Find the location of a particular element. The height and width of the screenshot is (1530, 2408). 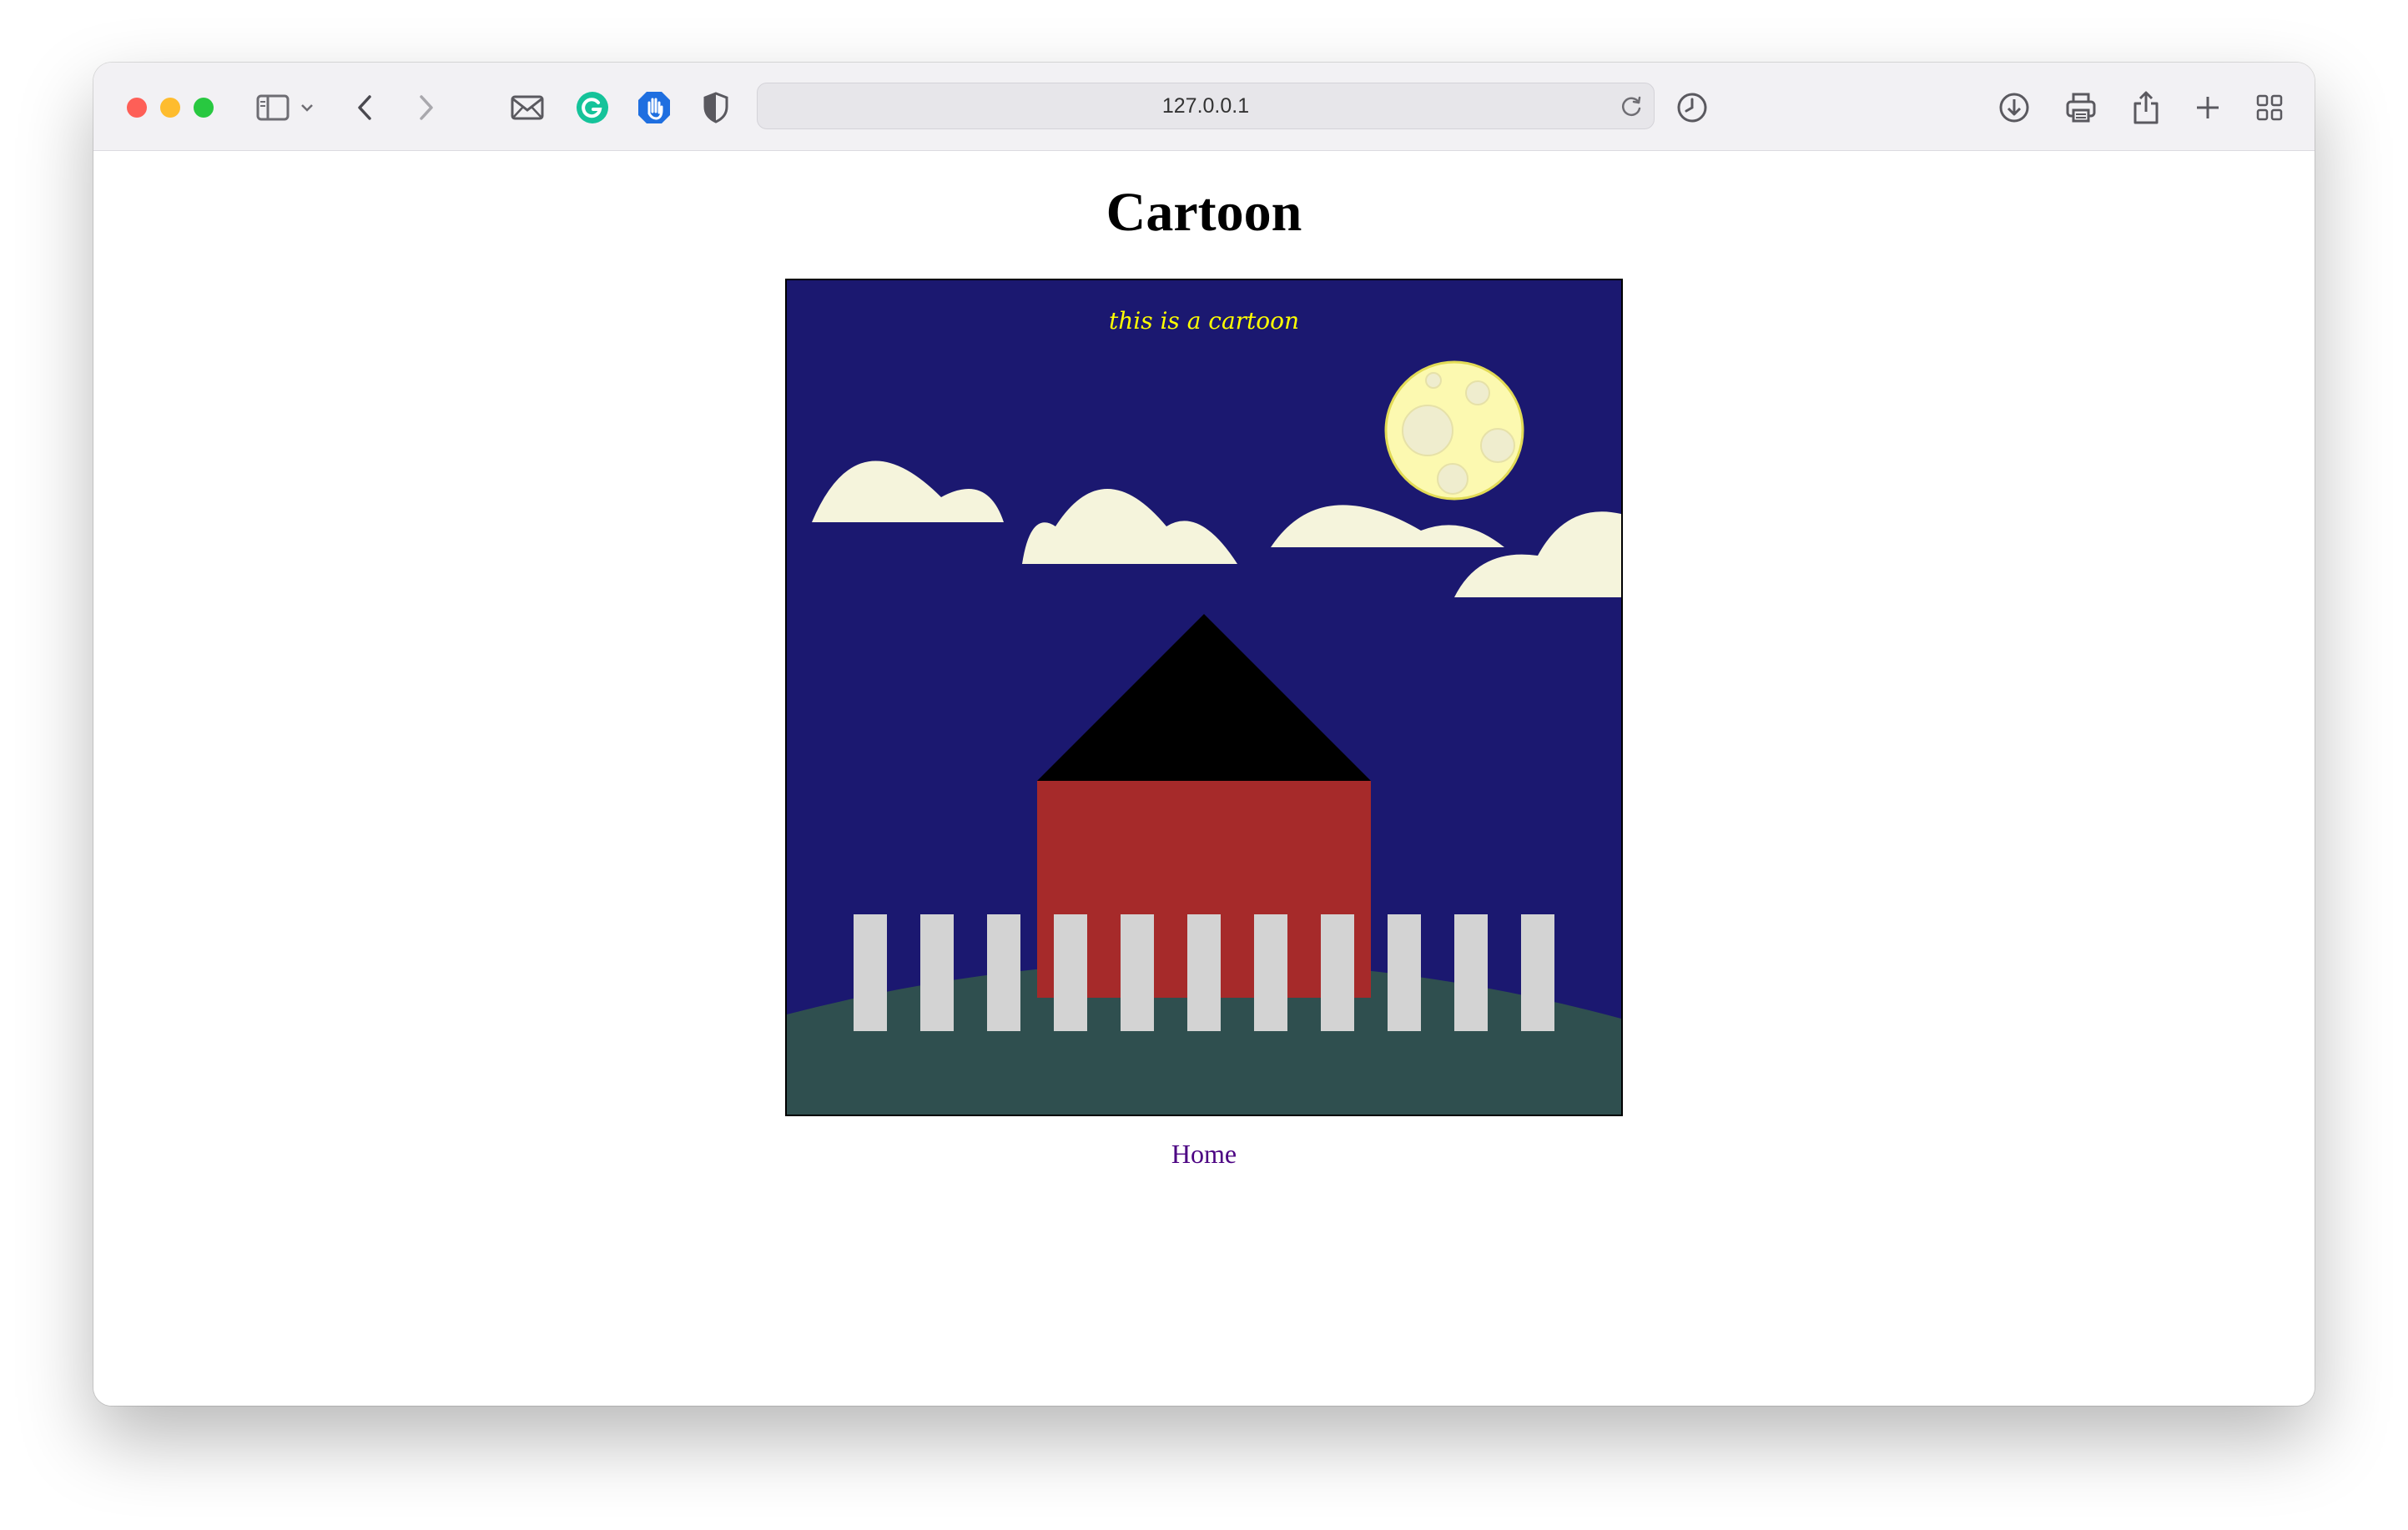

page-title: Cartoon is located at coordinates (1204, 212).